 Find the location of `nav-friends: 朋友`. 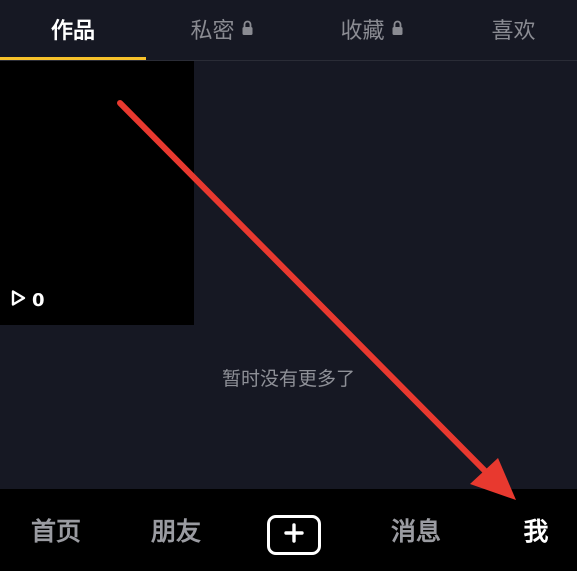

nav-friends: 朋友 is located at coordinates (176, 530).